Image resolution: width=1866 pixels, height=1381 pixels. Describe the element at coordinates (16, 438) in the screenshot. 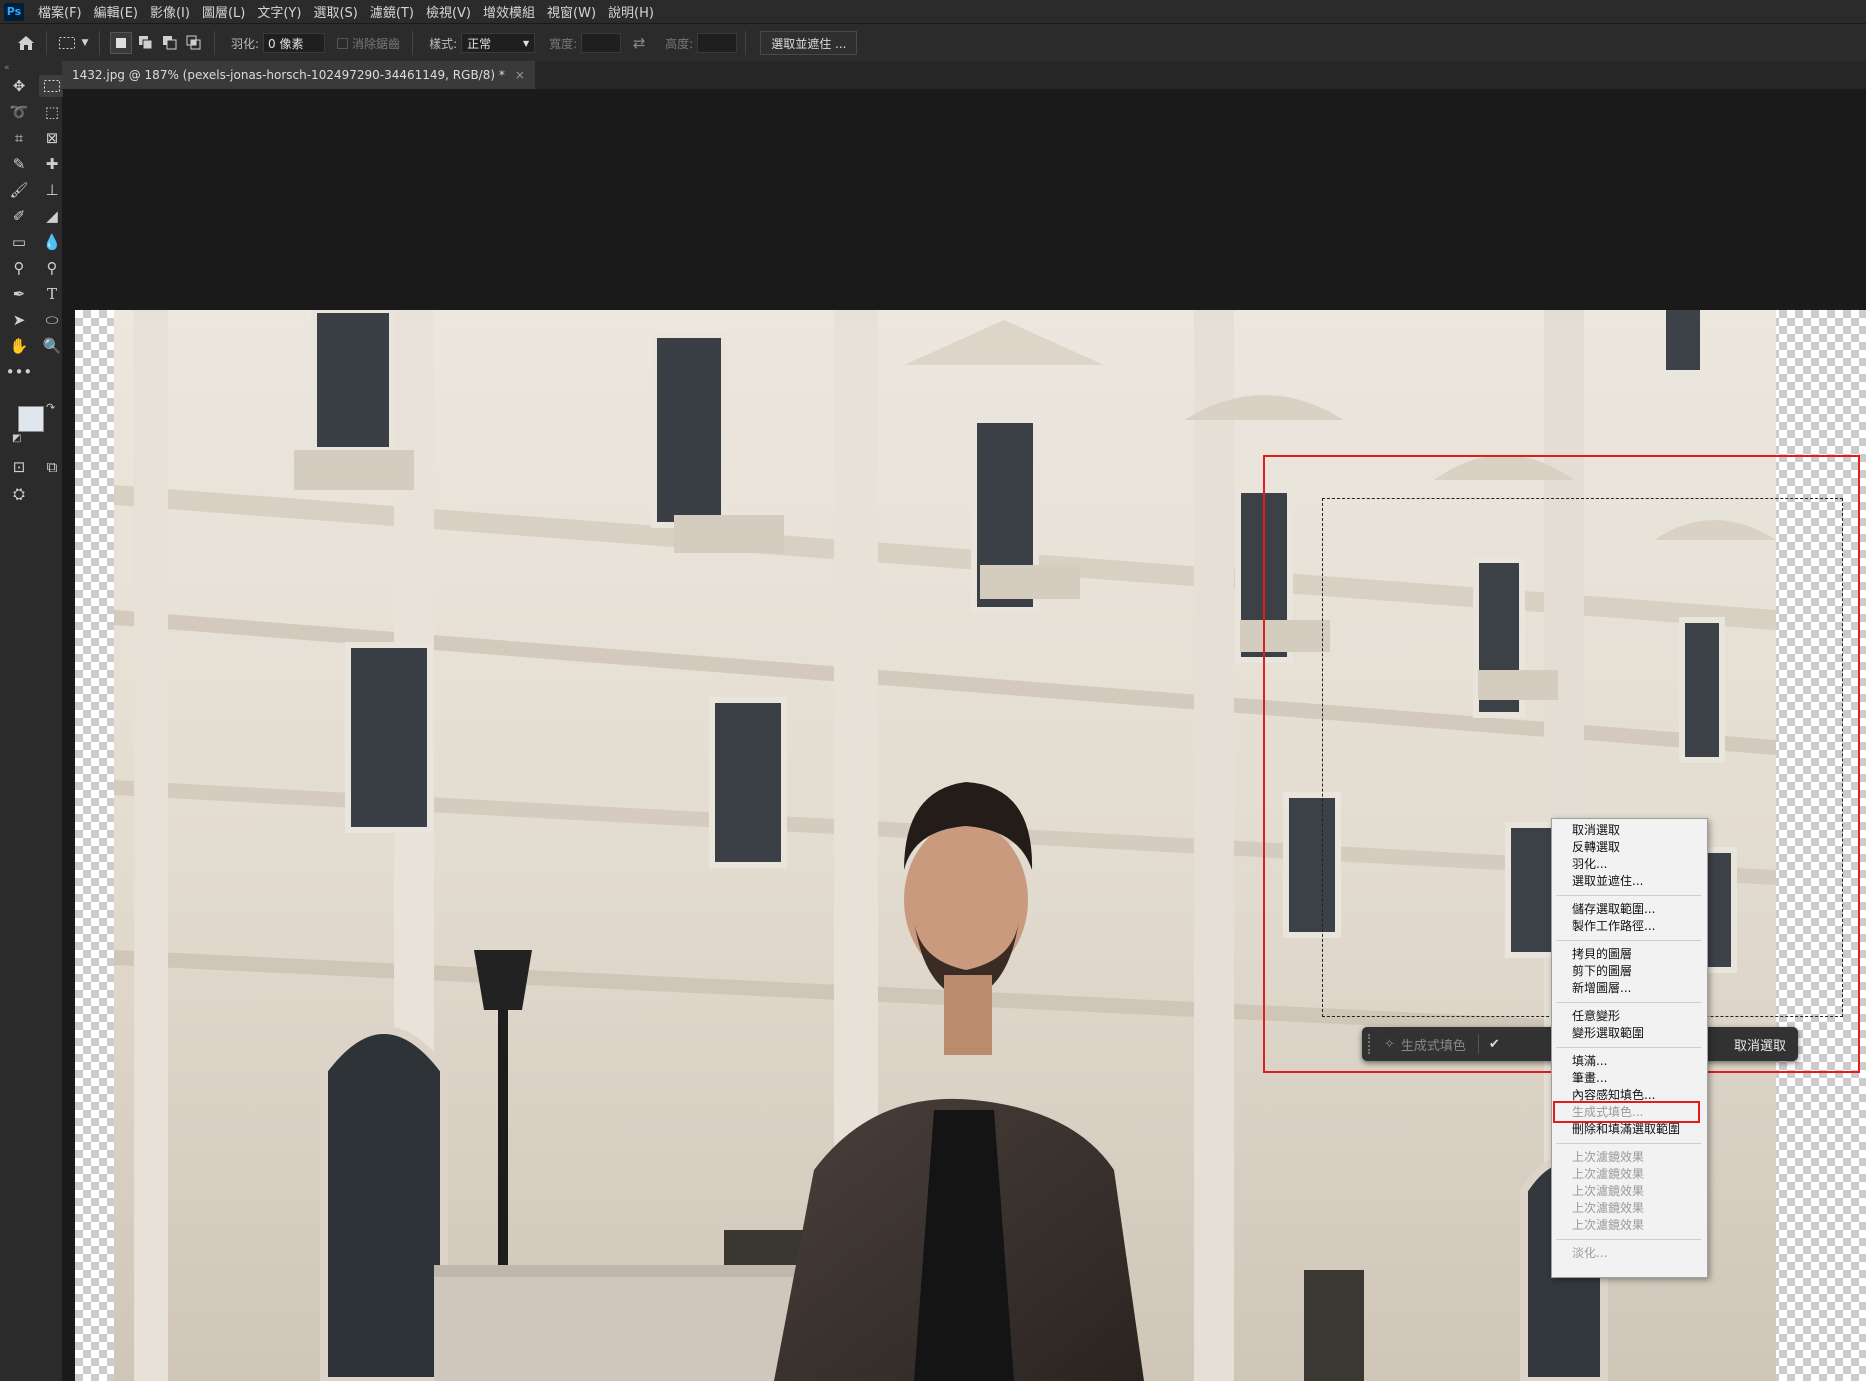

I see `default-colors-icon: ◩` at that location.